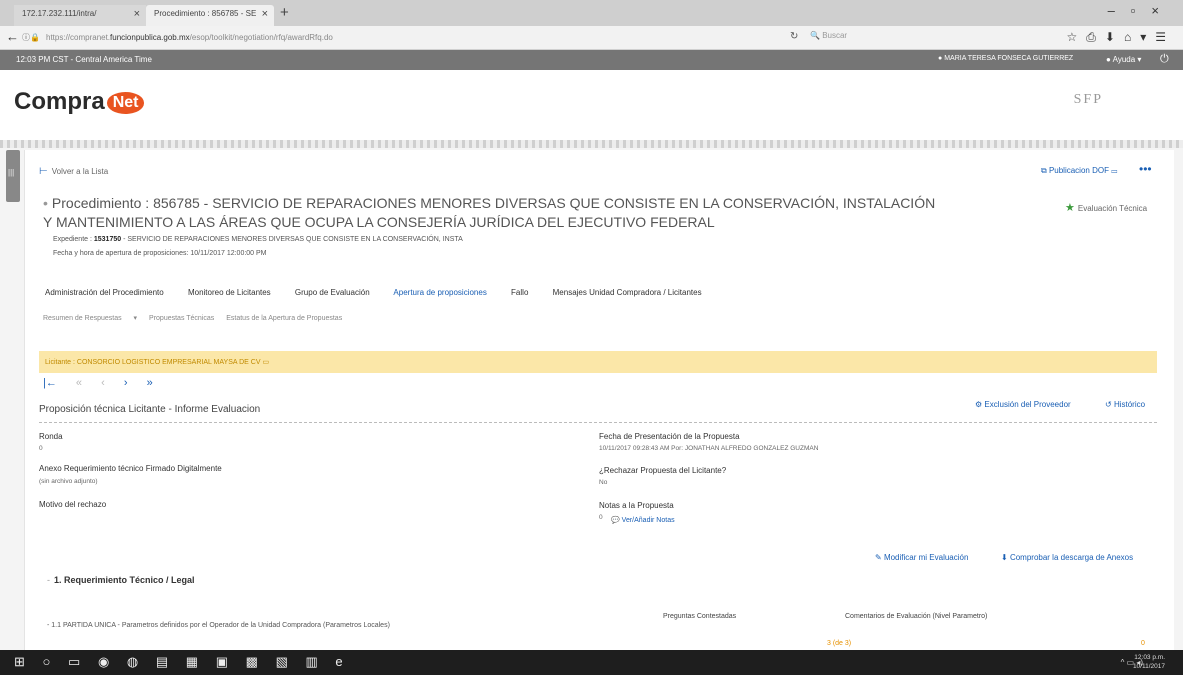  I want to click on subtab-resumen: Resumen de Respuestas ▾, so click(90, 318).